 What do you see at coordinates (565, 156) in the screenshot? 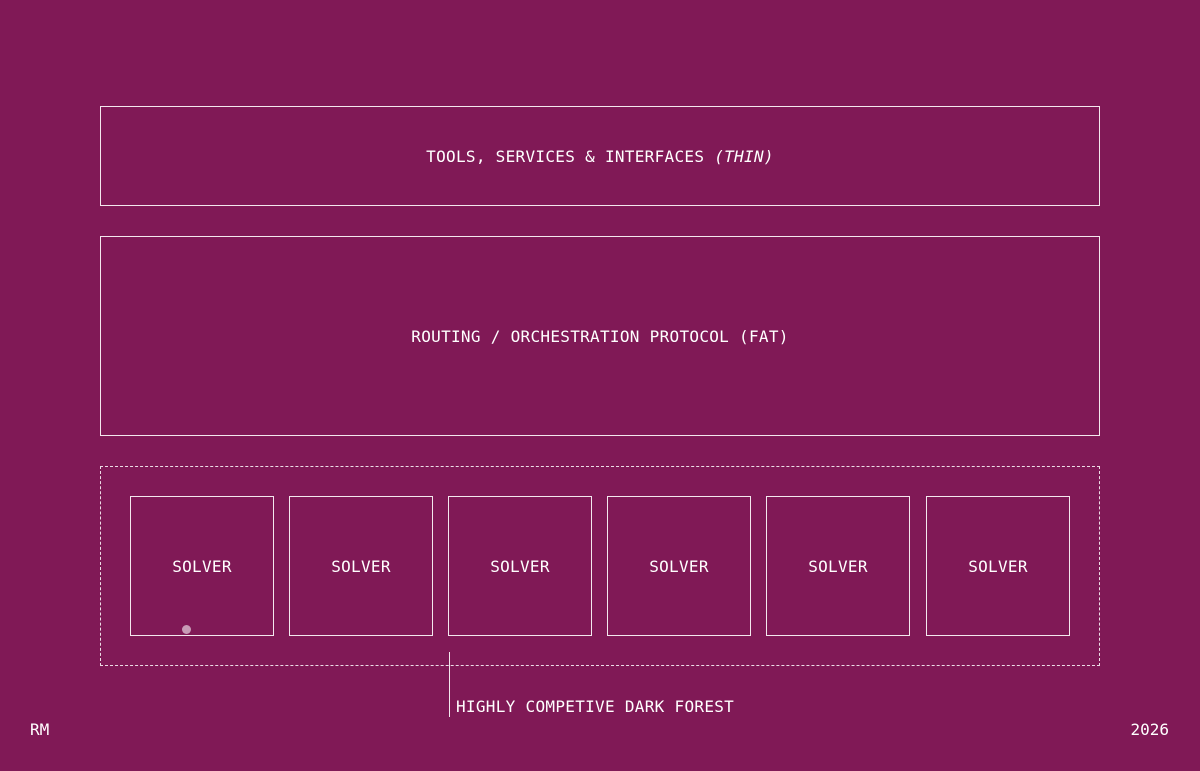
I see `tools-layer-label: TOOLS, SERVICES & INTERFACES` at bounding box center [565, 156].